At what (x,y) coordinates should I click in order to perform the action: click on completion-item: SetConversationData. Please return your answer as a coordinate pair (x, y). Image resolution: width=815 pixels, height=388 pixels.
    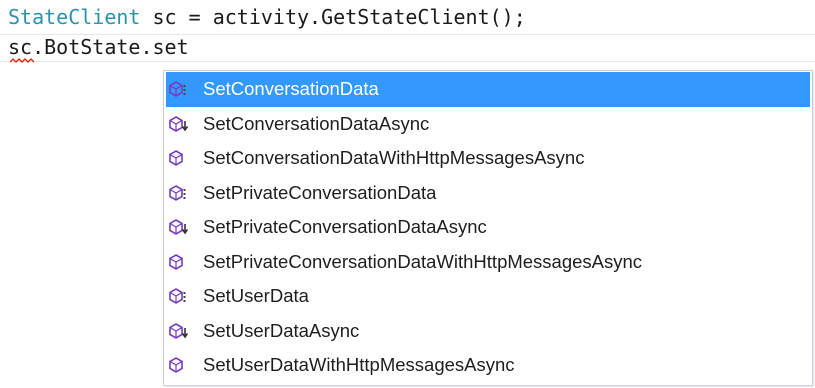
    Looking at the image, I should click on (488, 89).